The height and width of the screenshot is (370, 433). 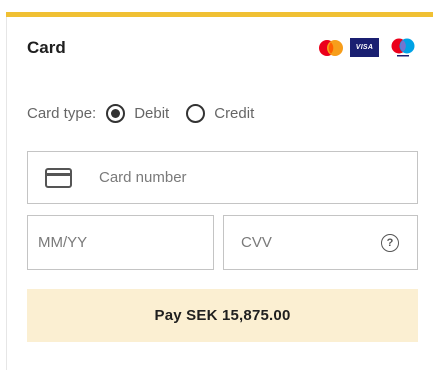 I want to click on mastercard-icon, so click(x=331, y=48).